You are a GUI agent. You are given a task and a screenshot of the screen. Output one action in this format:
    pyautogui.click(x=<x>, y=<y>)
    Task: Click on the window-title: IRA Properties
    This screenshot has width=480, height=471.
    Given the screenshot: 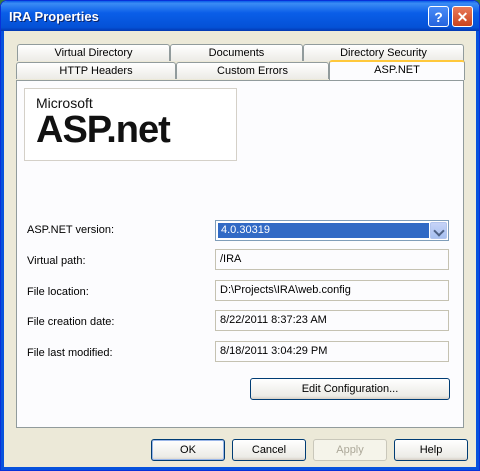 What is the action you would take?
    pyautogui.click(x=54, y=16)
    